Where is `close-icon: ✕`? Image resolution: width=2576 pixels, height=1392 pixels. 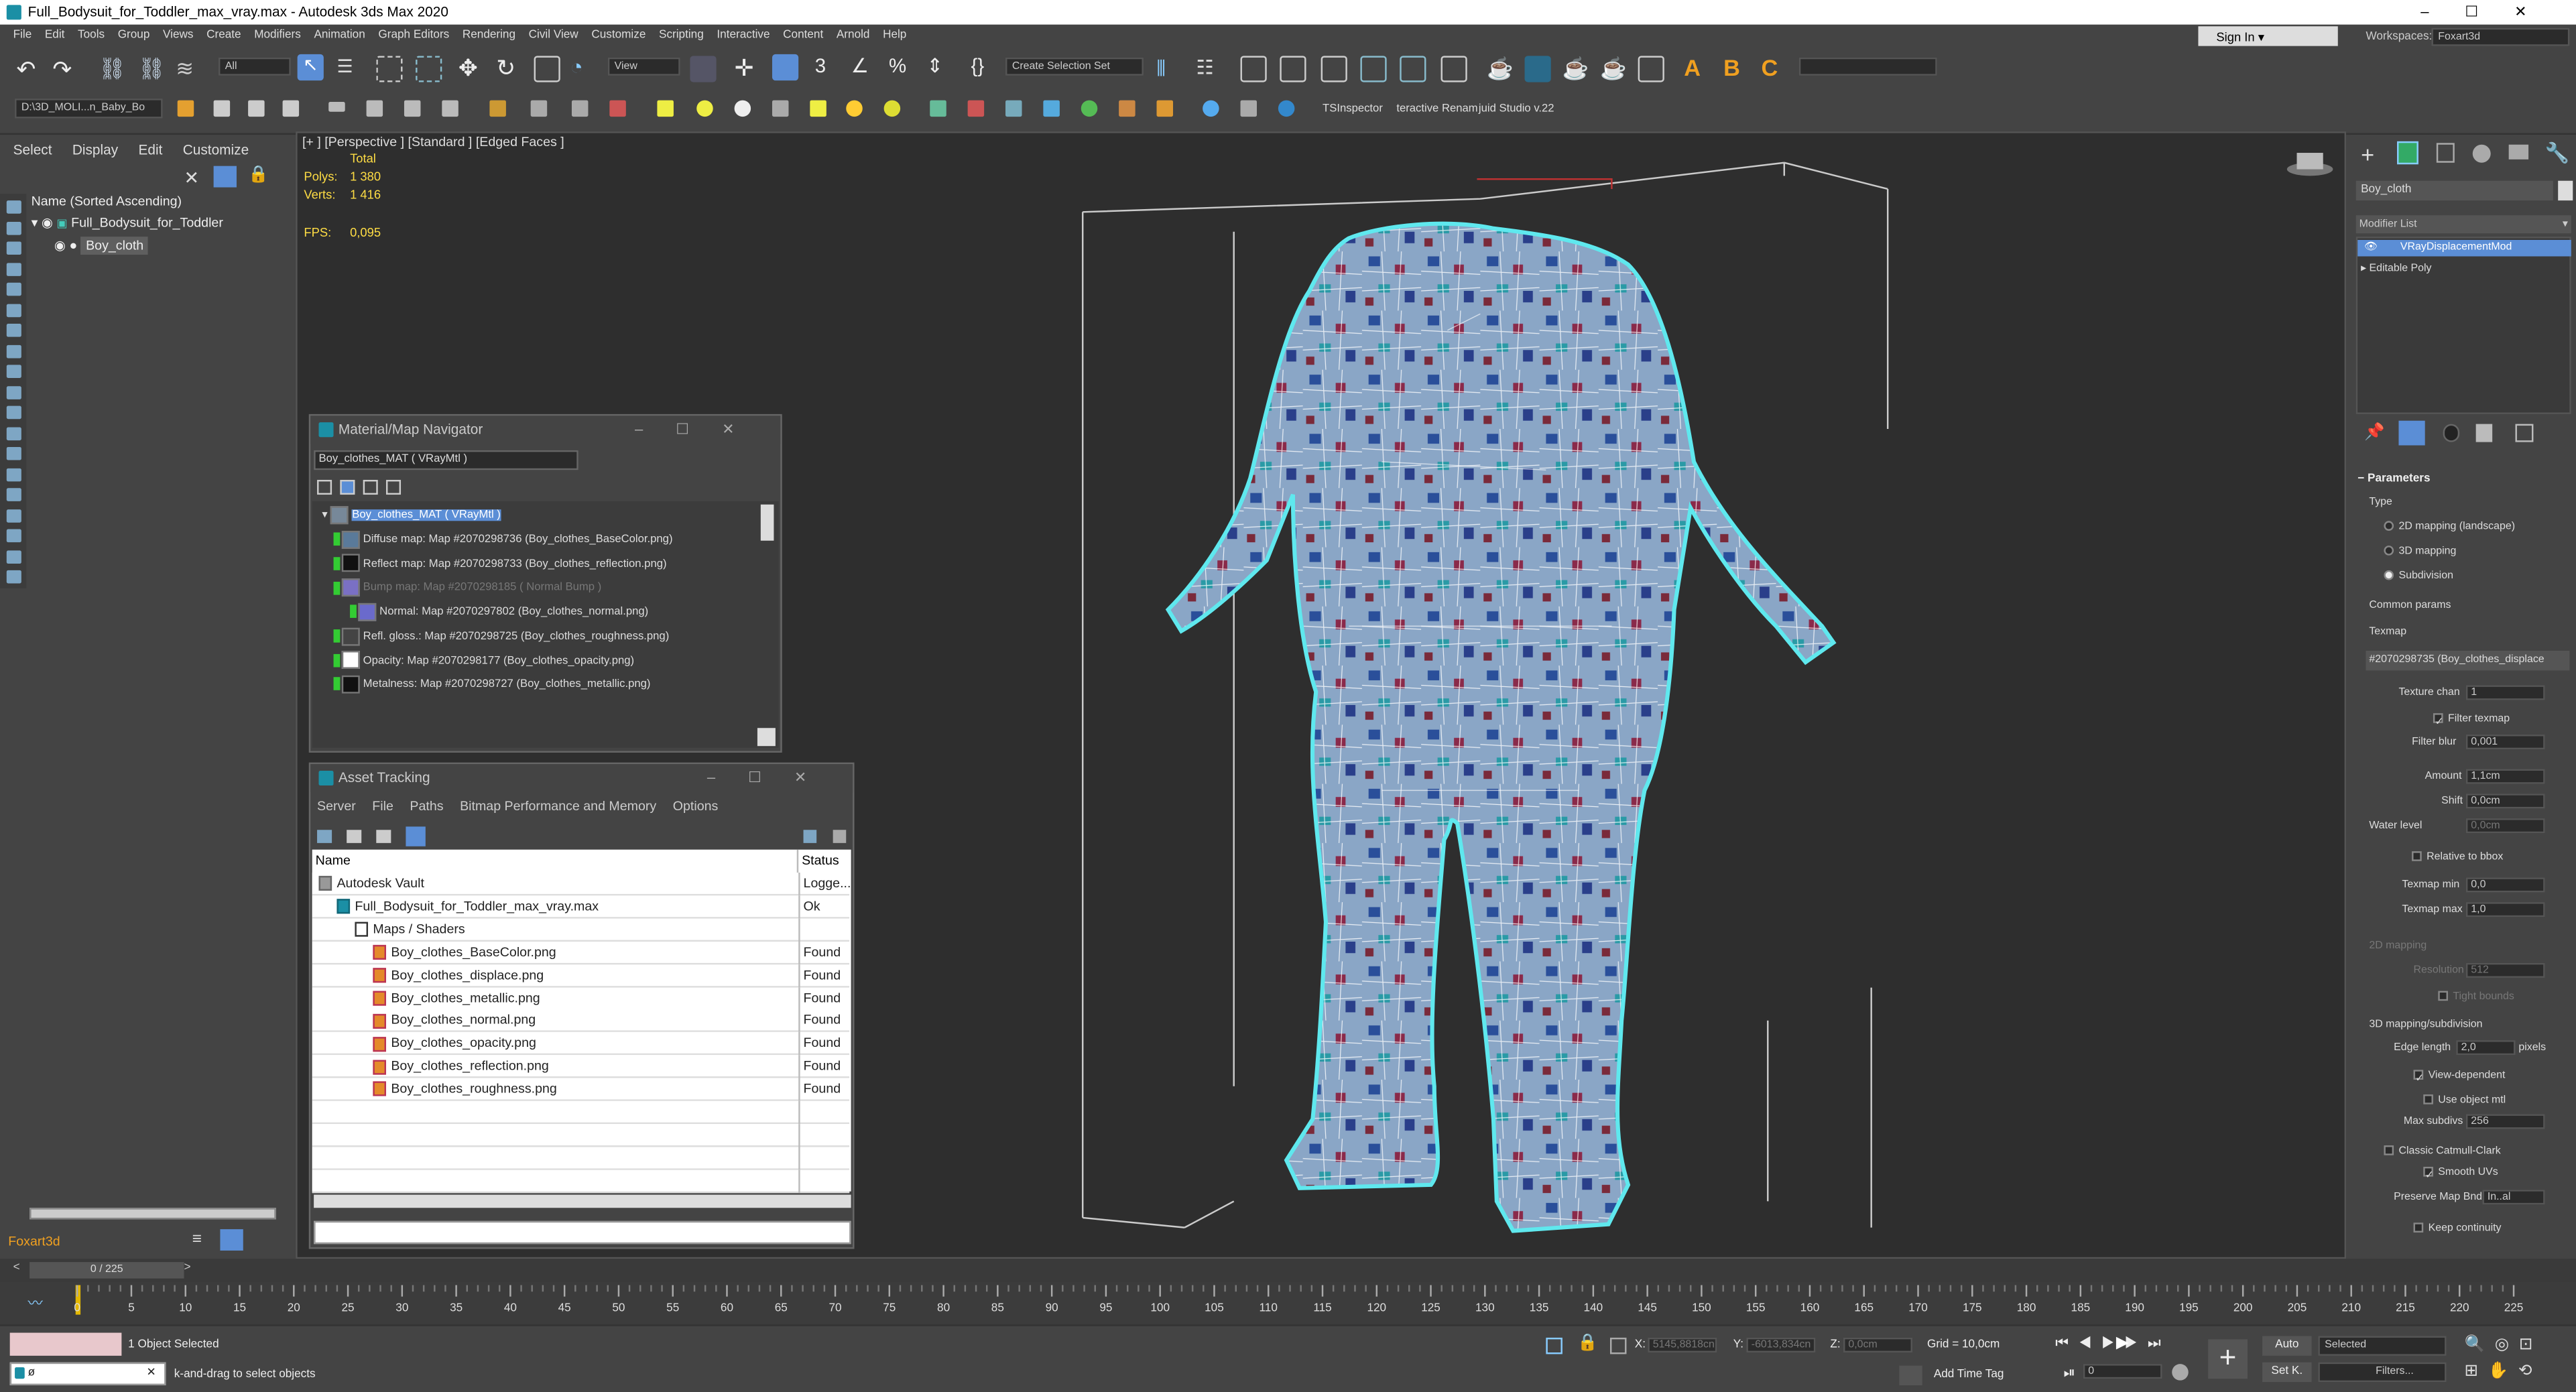
close-icon: ✕ is located at coordinates (151, 1373).